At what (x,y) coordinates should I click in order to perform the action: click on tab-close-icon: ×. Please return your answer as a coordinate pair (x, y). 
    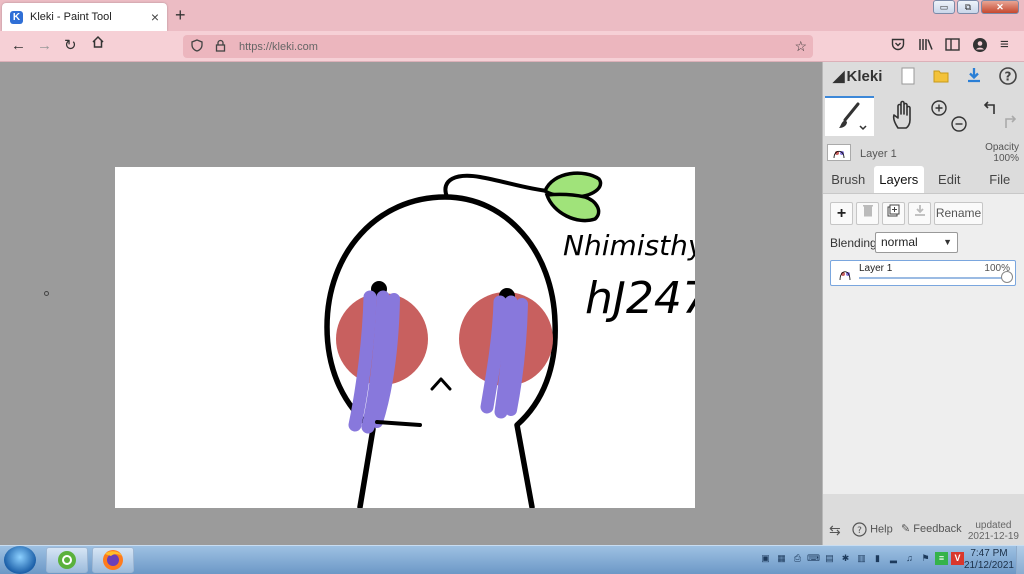
    Looking at the image, I should click on (155, 17).